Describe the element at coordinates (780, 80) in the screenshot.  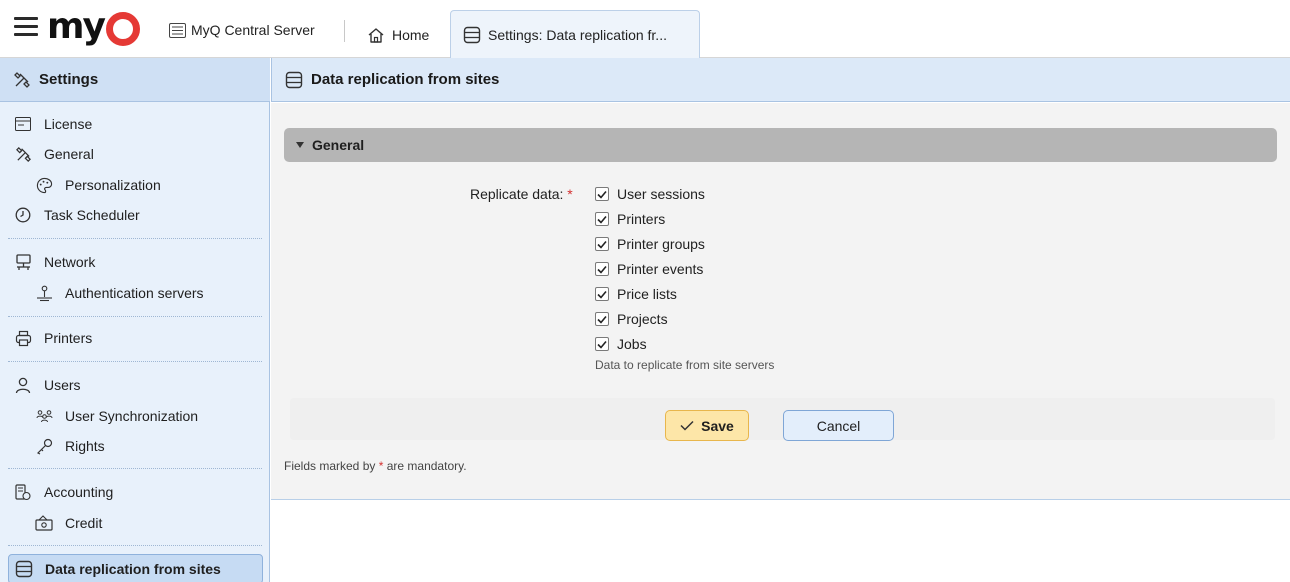
I see `page-header: Data replication from sites` at that location.